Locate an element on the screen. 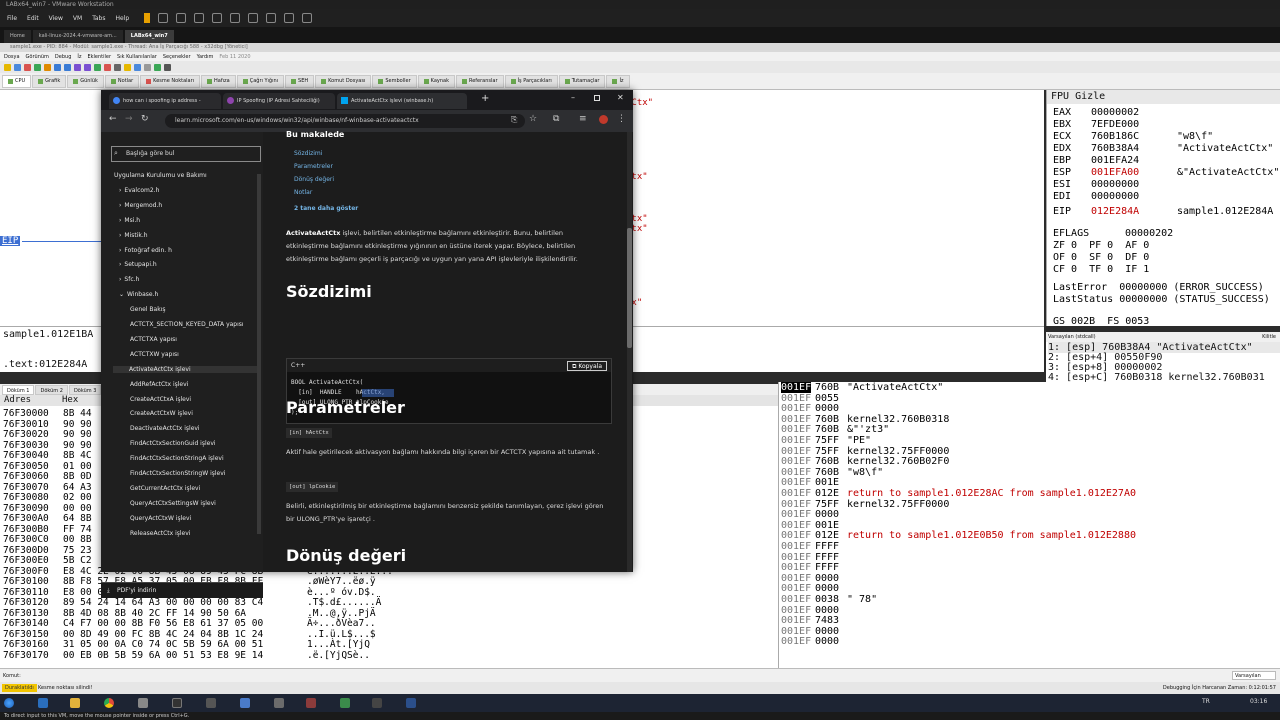 This screenshot has height=720, width=1280. x32dbg-icon is located at coordinates (311, 703).